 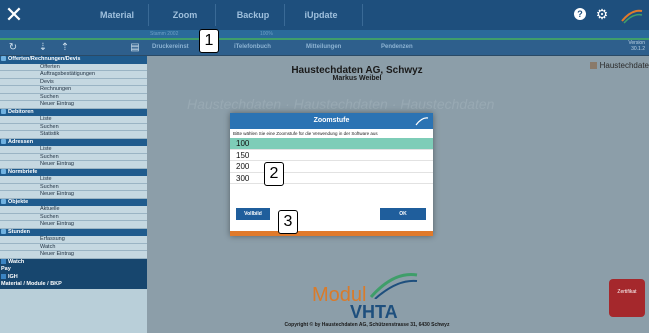 I want to click on version-info: Version 30.1.2, so click(x=636, y=46).